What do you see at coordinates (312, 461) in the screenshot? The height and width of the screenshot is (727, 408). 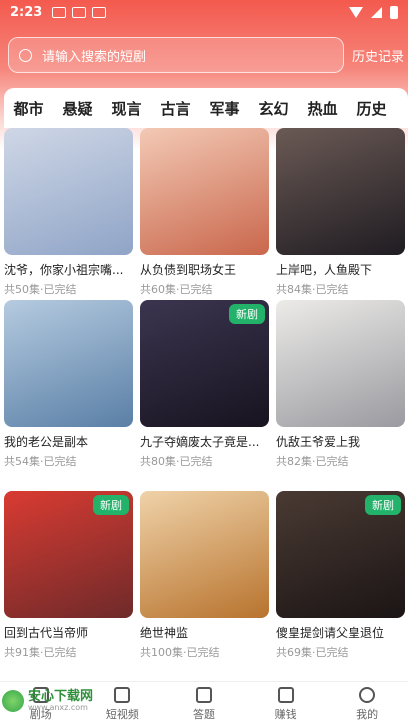 I see `drama-episodes: 共82集·已完结` at bounding box center [312, 461].